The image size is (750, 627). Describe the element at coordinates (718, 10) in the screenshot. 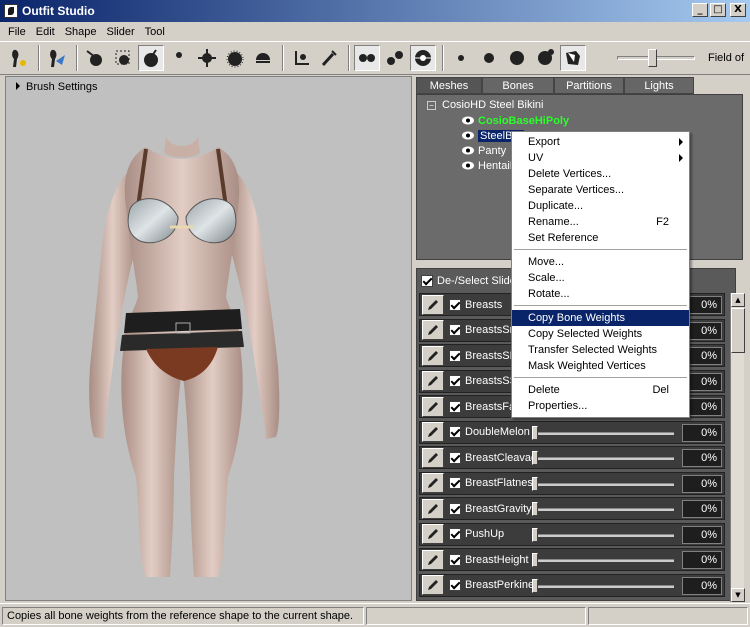

I see `maximize-button: □` at that location.